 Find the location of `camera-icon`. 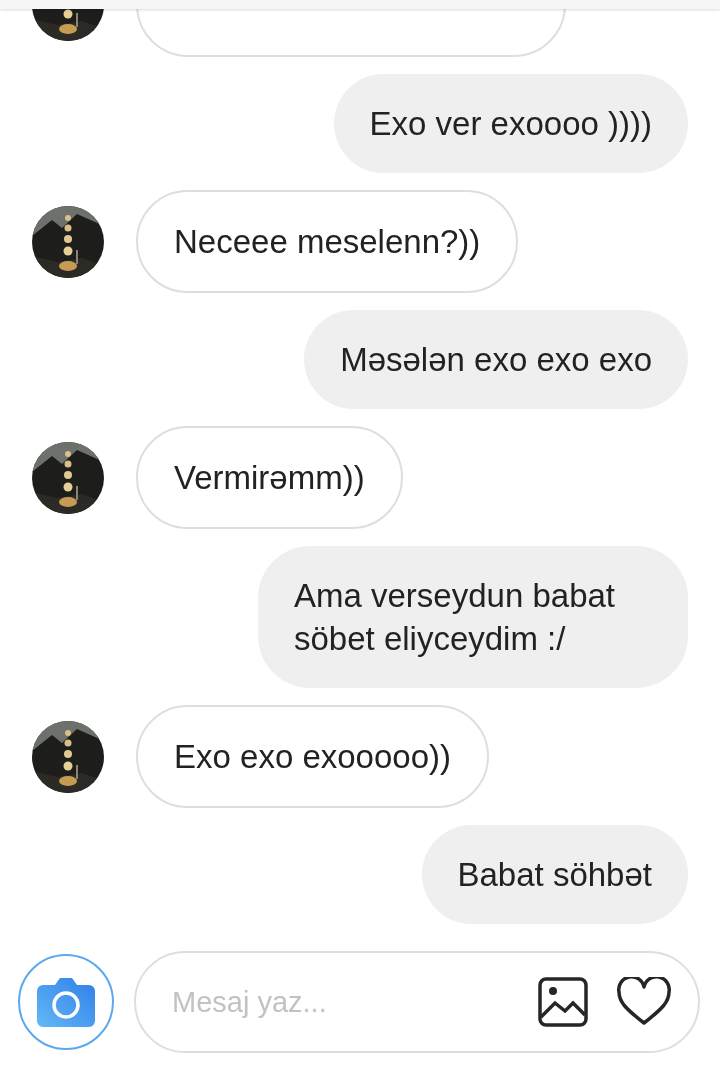

camera-icon is located at coordinates (66, 1002).